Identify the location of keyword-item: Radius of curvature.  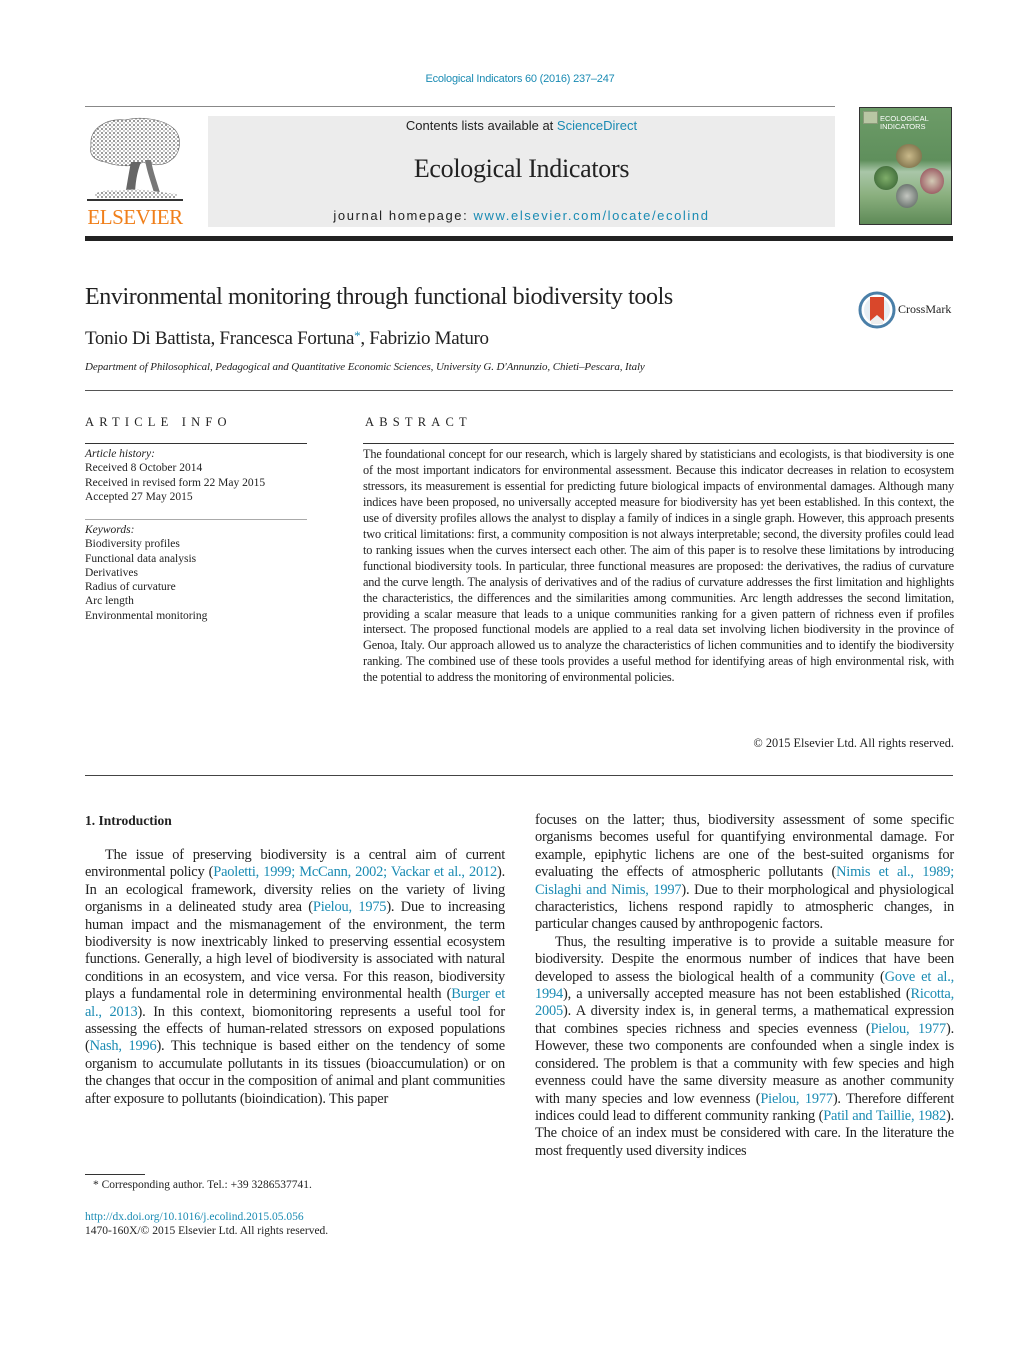
(130, 587).